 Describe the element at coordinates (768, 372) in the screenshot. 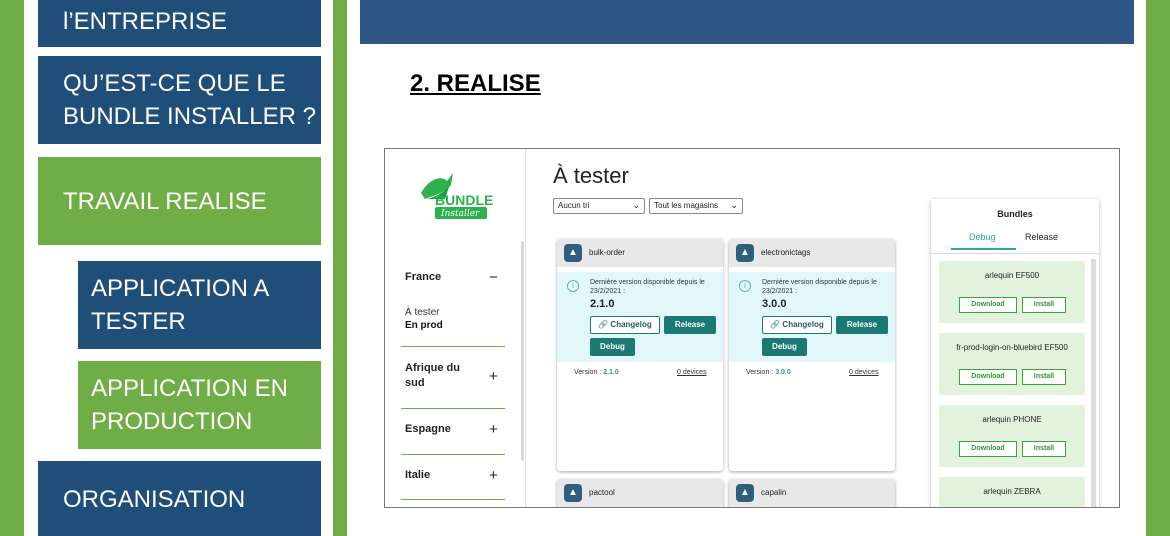

I see `version-label: Version : 3.0.0` at that location.